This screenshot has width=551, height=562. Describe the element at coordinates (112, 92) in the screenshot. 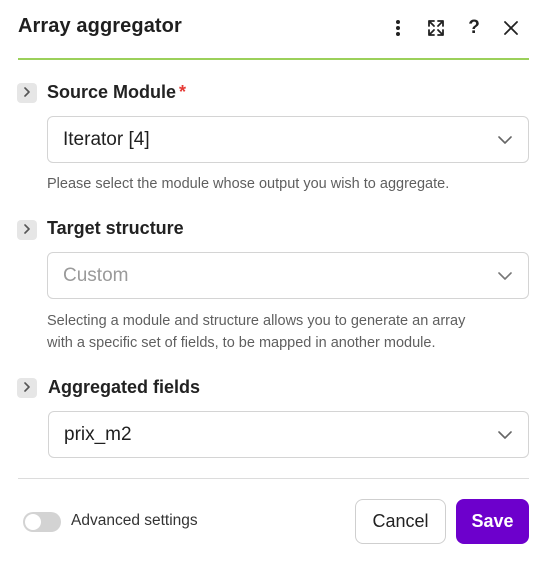

I see `source-module-label-text: Source Module` at that location.